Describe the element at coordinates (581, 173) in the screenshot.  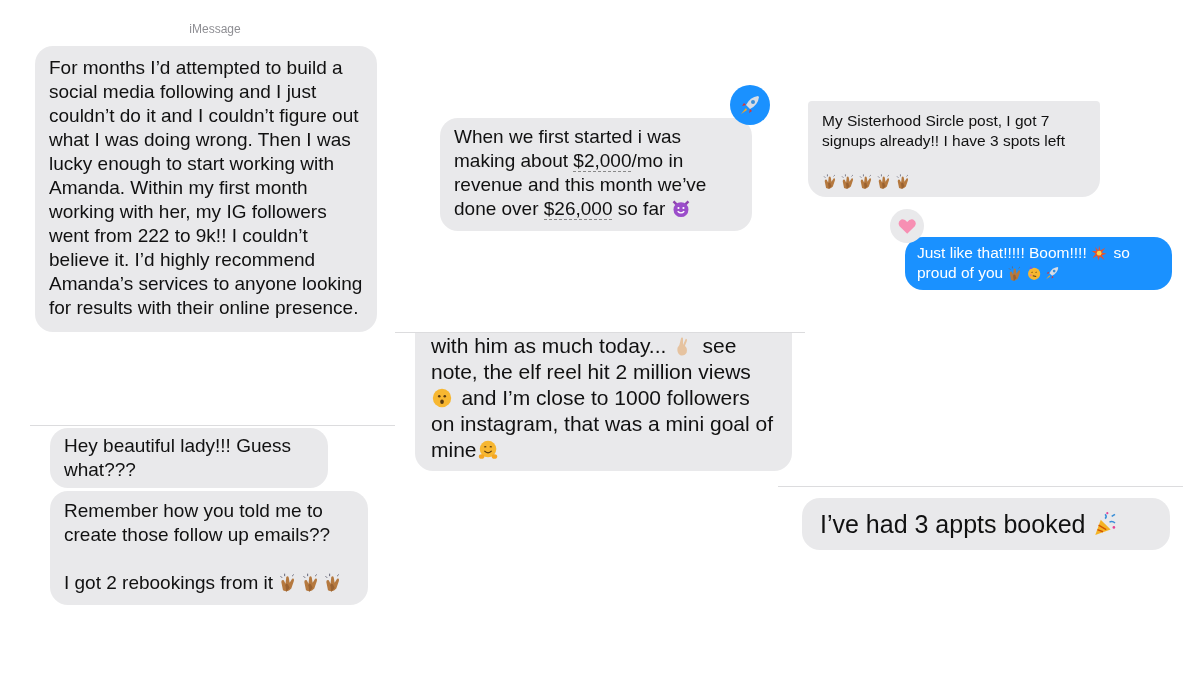
I see `message-text: When we first started i was making about $2,000/mo in revenue and this month we’ve done over $26,000 so far` at that location.